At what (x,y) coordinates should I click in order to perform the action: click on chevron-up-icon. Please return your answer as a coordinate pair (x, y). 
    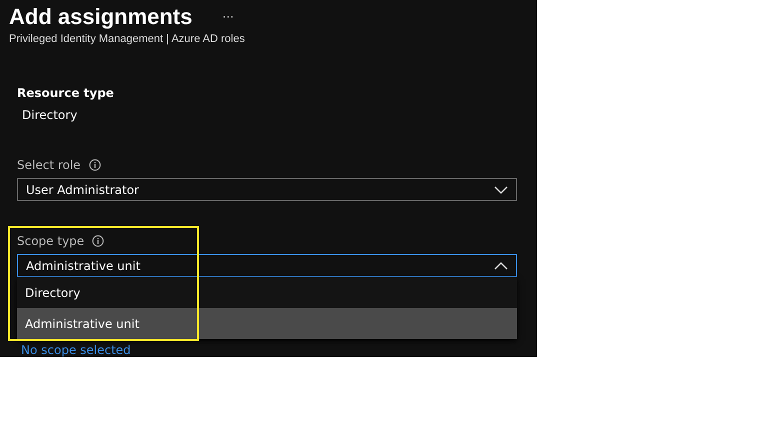
    Looking at the image, I should click on (501, 266).